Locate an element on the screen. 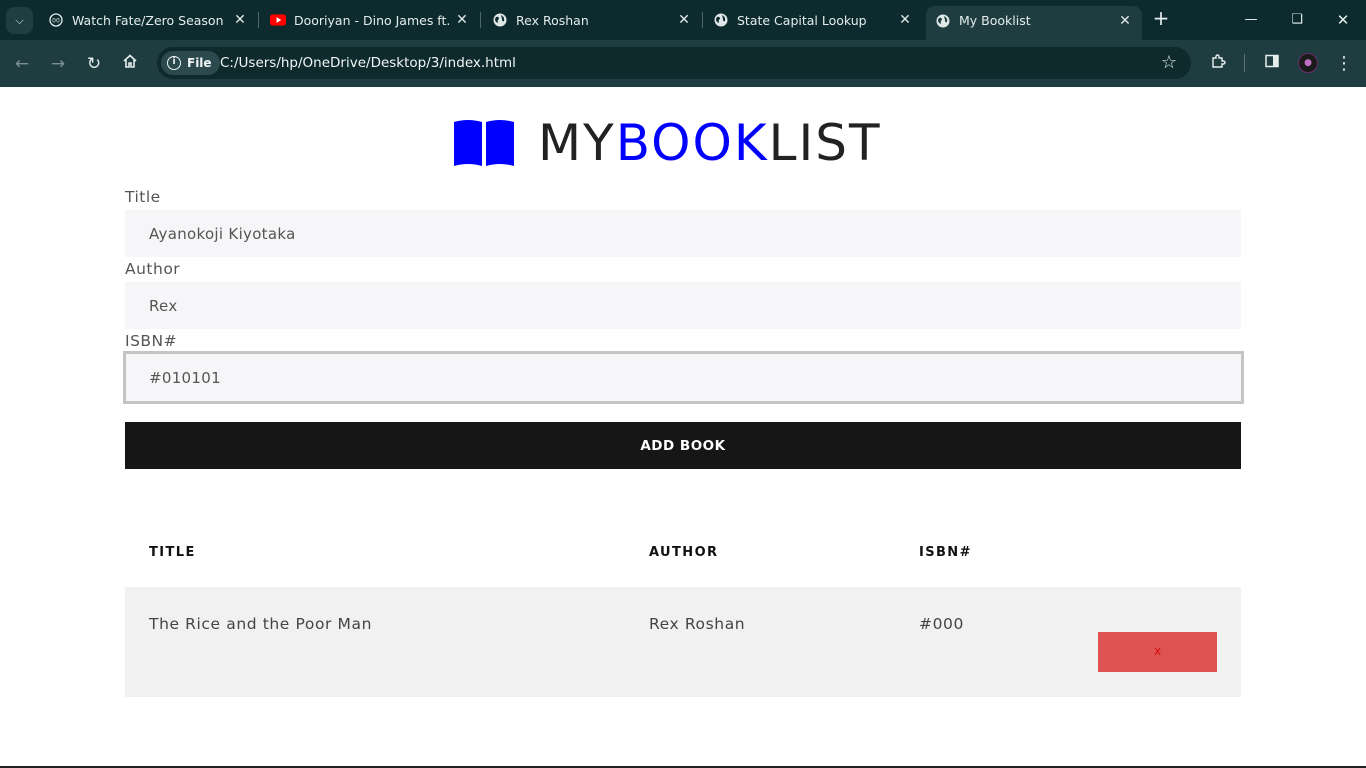 The image size is (1366, 768). add-book-button: ADD BOOK is located at coordinates (683, 445).